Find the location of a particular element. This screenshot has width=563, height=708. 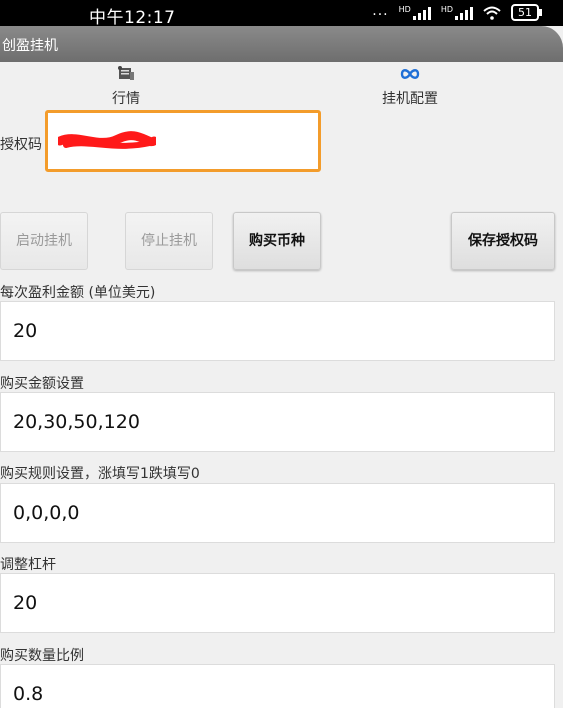

buy-rule-input: 0,0,0,0 is located at coordinates (277, 513).